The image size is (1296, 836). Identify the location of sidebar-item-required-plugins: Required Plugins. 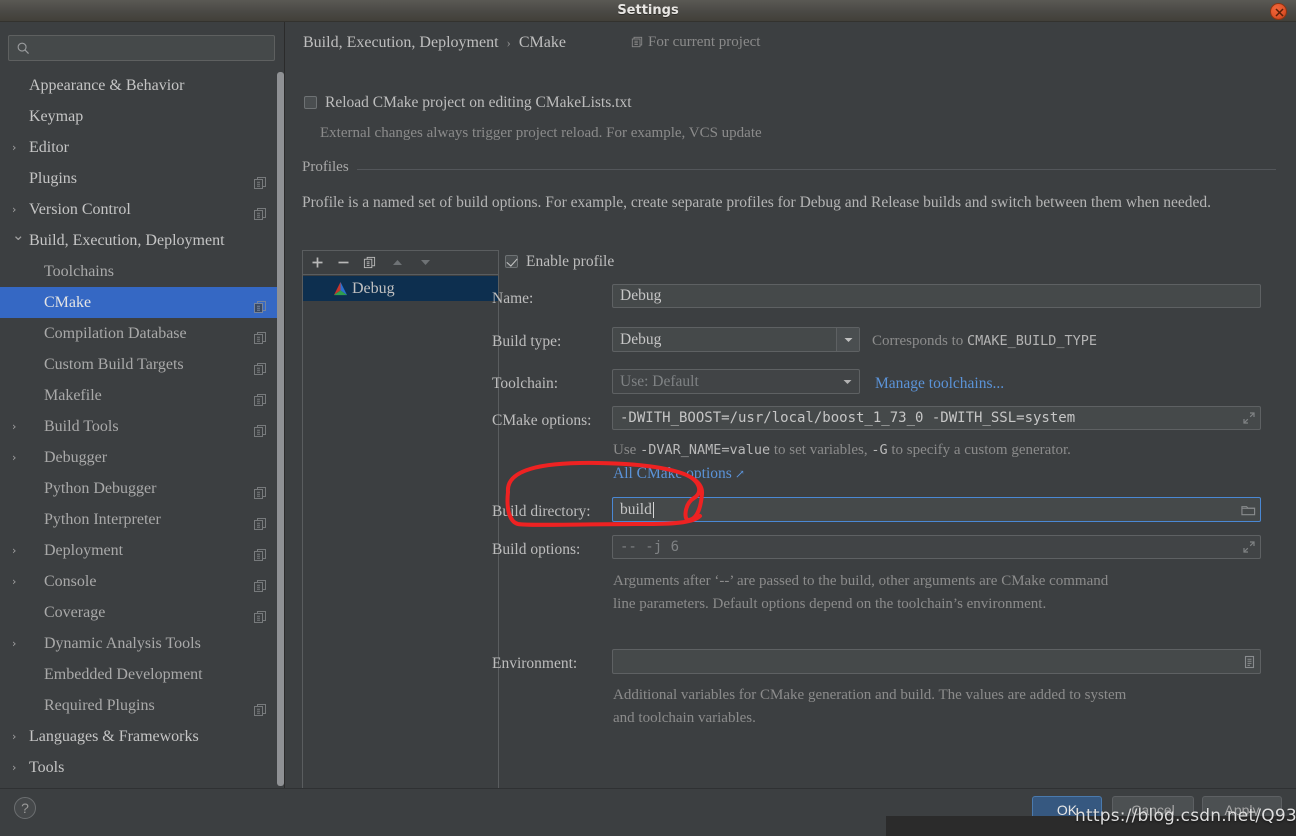
(142, 705).